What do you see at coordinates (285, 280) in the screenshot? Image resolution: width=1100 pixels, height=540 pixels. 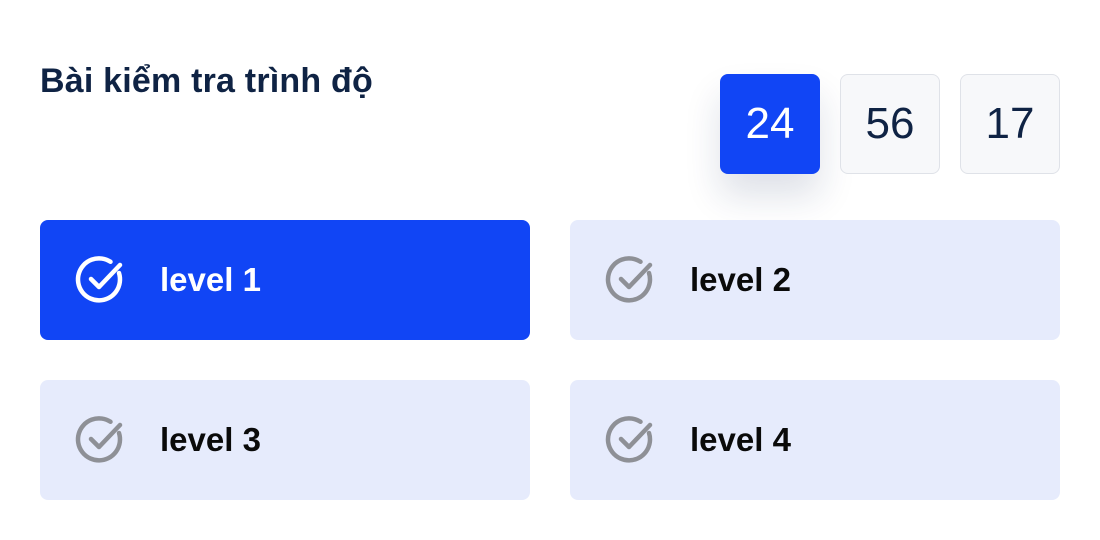 I see `level-option-1: level 1` at bounding box center [285, 280].